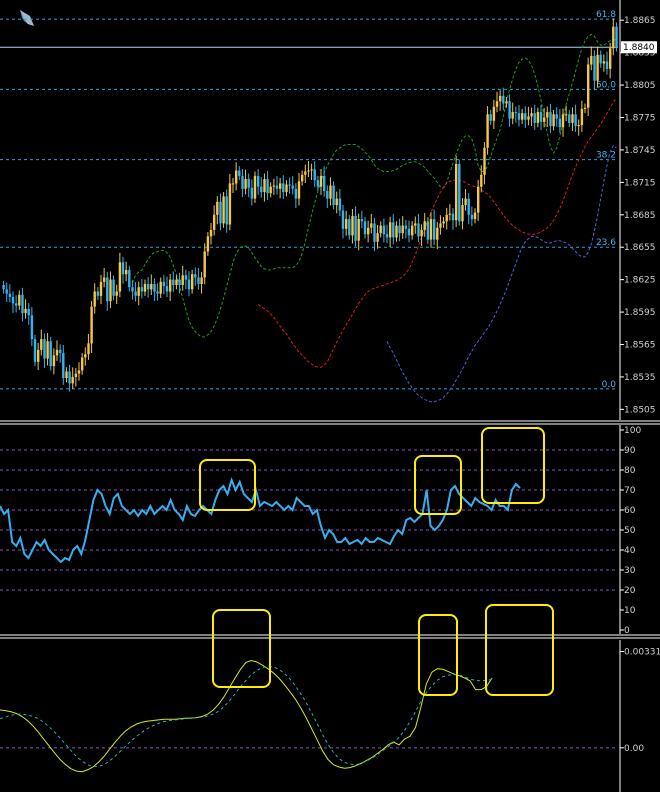  What do you see at coordinates (27, 18) in the screenshot?
I see `diamond-icon` at bounding box center [27, 18].